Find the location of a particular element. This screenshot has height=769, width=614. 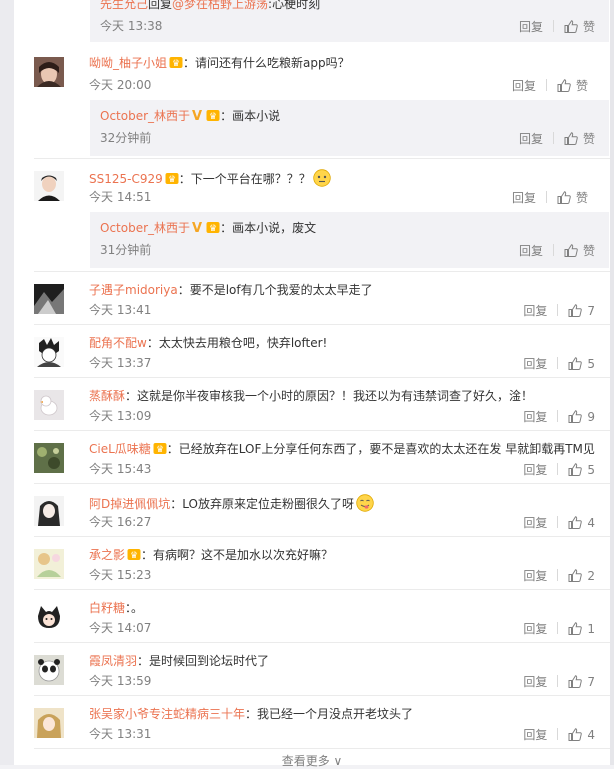

comment-author: 蒸酥酥 is located at coordinates (107, 396).